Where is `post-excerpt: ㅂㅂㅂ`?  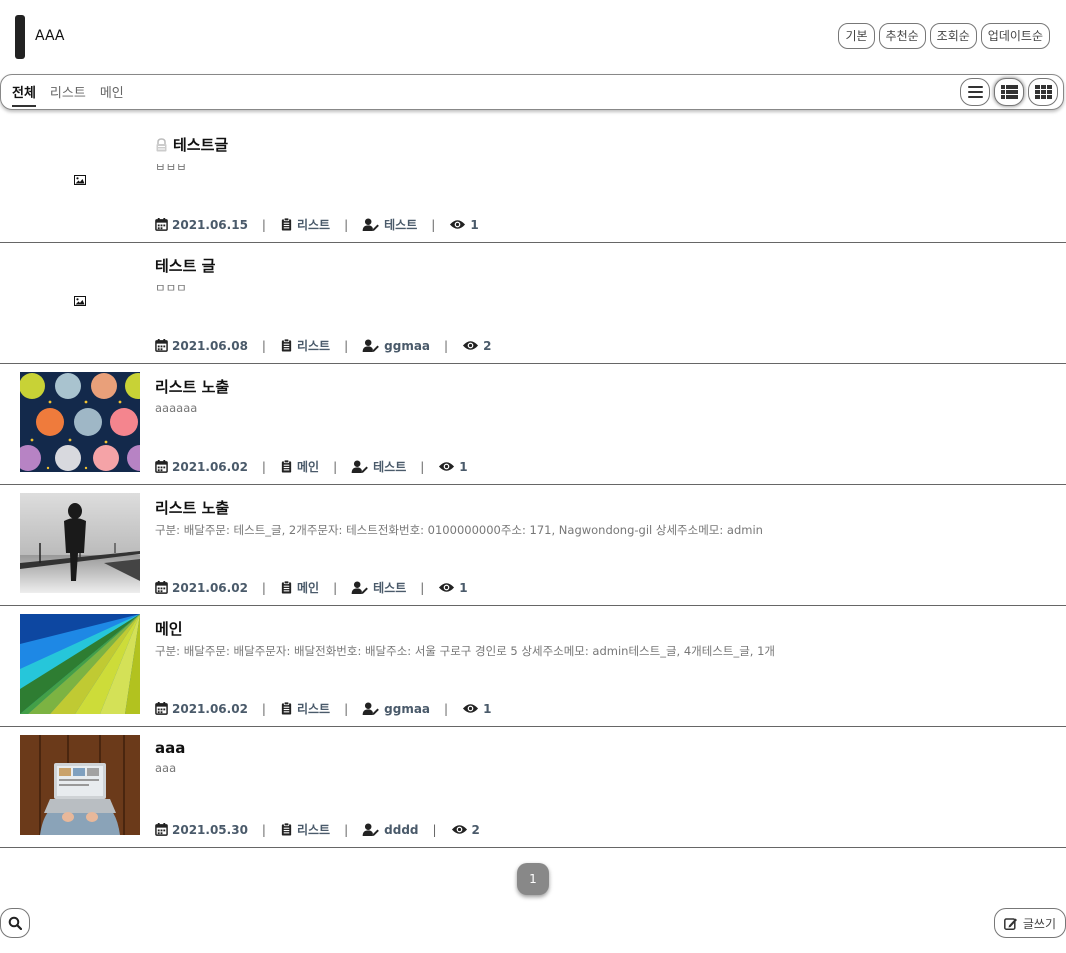 post-excerpt: ㅂㅂㅂ is located at coordinates (171, 167).